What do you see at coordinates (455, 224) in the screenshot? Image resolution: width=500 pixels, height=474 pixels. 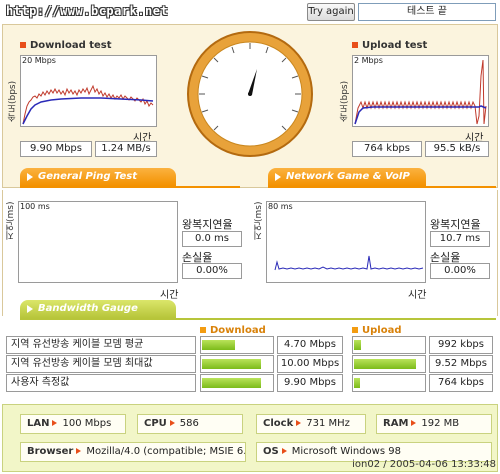 I see `network-rtt-label: 왕복지연율` at bounding box center [455, 224].